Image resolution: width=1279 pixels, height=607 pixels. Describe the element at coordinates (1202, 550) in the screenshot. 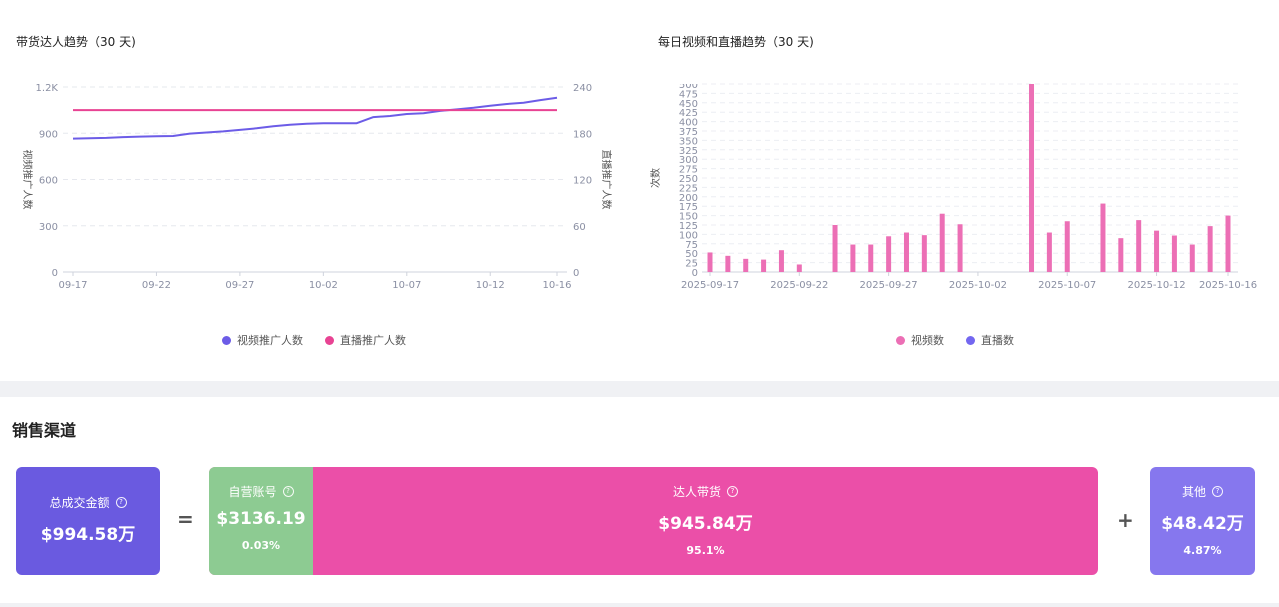

I see `other-percent: 4.87%` at that location.